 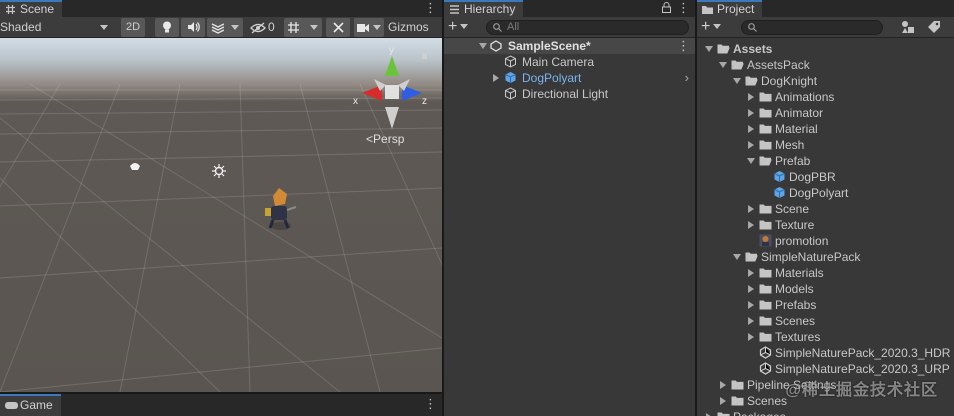 I want to click on gizmos-dropdown: Gizmos, so click(x=415, y=27).